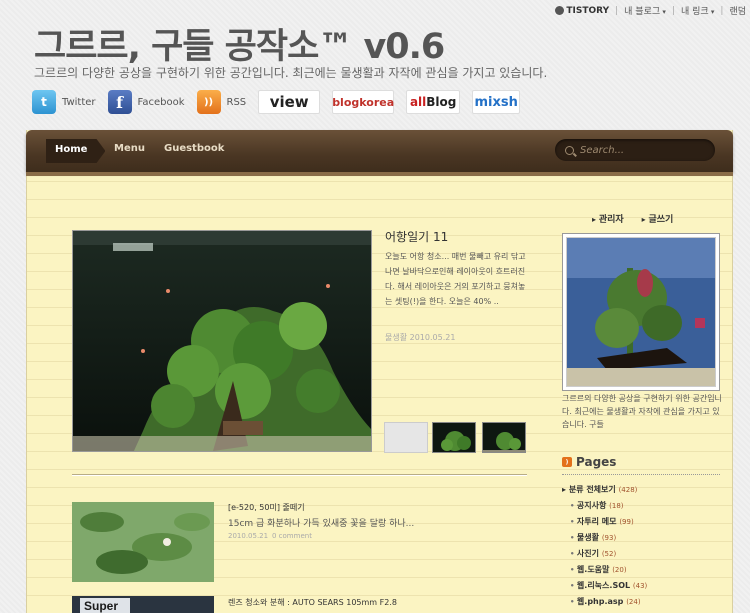 Image resolution: width=750 pixels, height=613 pixels. I want to click on featured-post-image, so click(222, 341).